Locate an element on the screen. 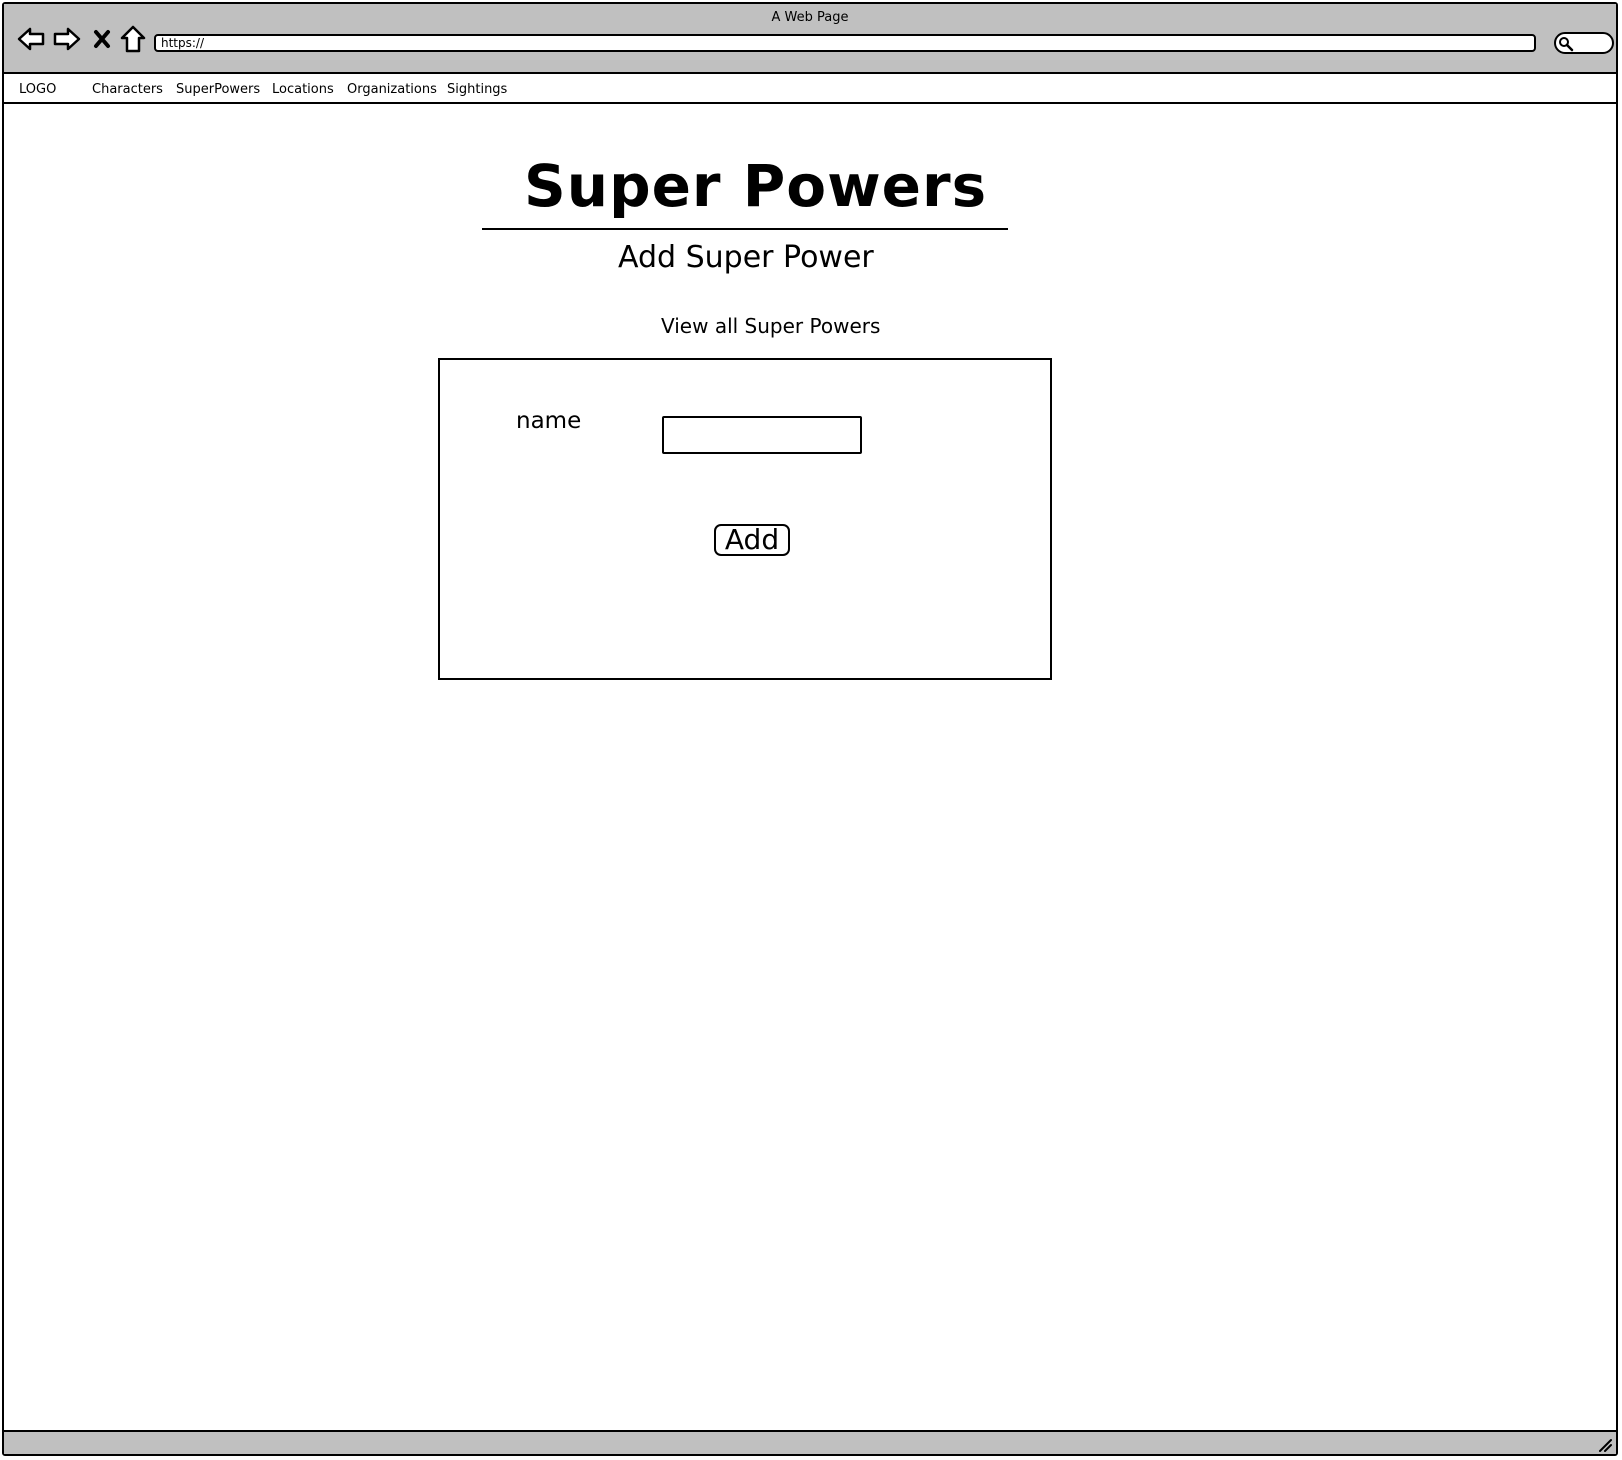 The image size is (1622, 1460). name-label: name is located at coordinates (549, 421).